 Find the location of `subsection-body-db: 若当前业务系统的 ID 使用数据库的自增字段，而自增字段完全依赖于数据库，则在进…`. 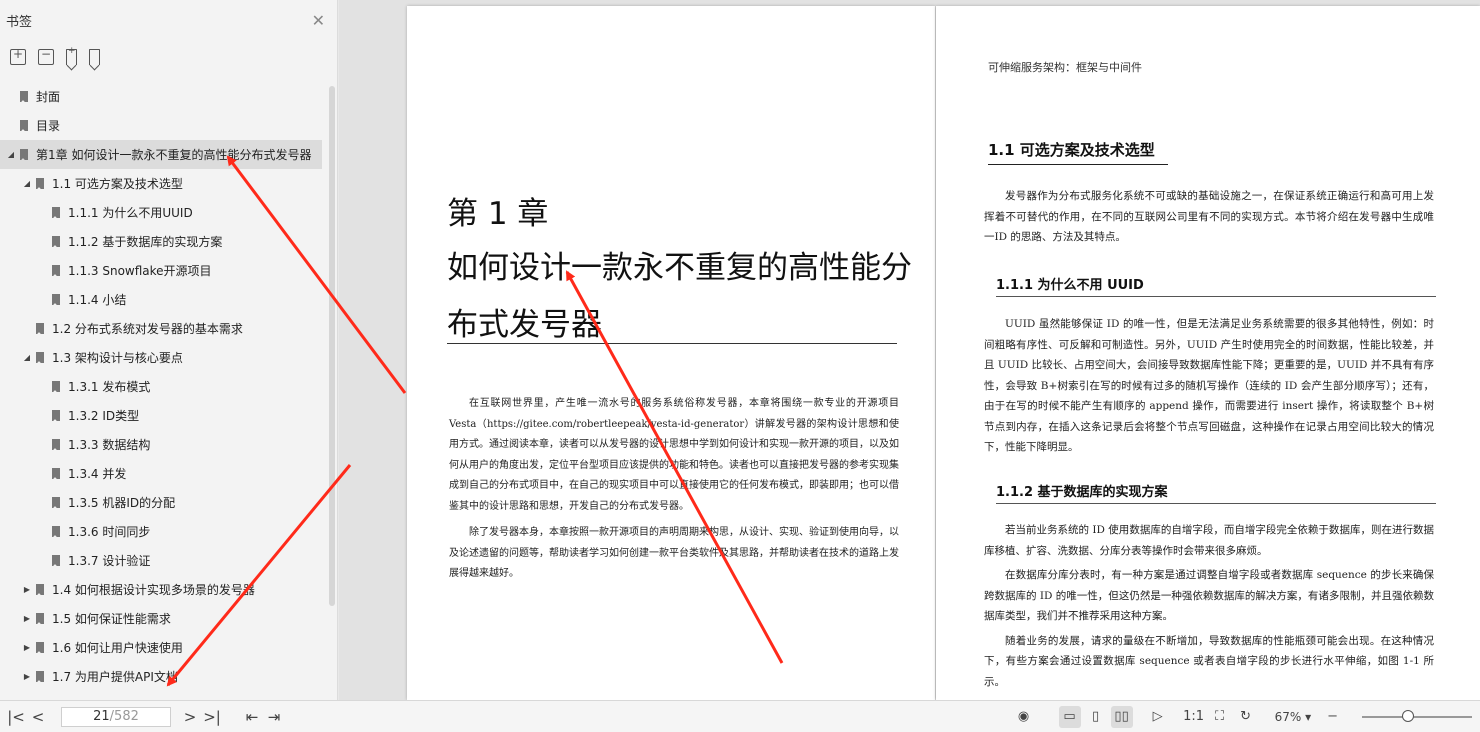

subsection-body-db: 若当前业务系统的 ID 使用数据库的自增字段，而自增字段完全依赖于数据库，则在进… is located at coordinates (1209, 606).